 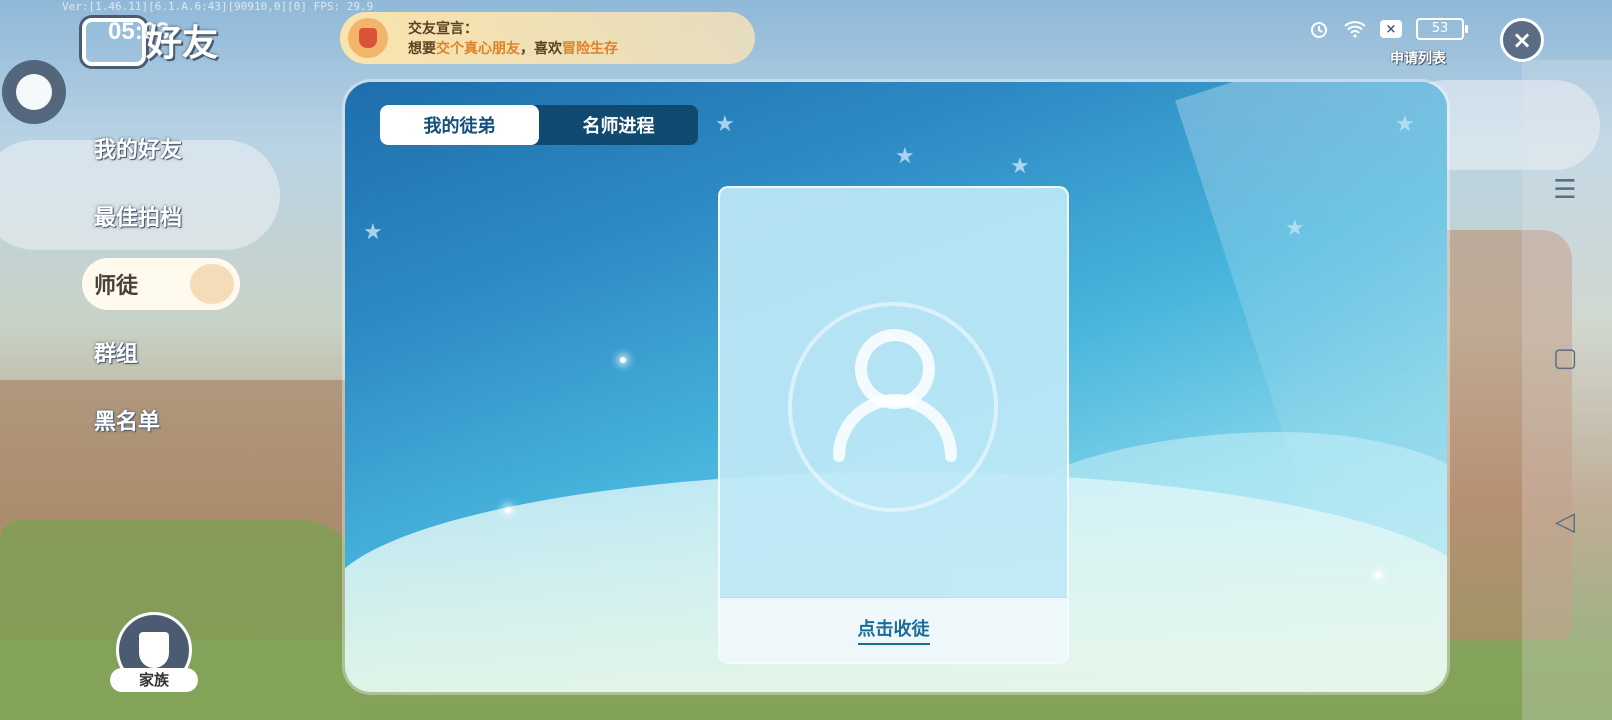 What do you see at coordinates (155, 660) in the screenshot?
I see `family-button: 家族` at bounding box center [155, 660].